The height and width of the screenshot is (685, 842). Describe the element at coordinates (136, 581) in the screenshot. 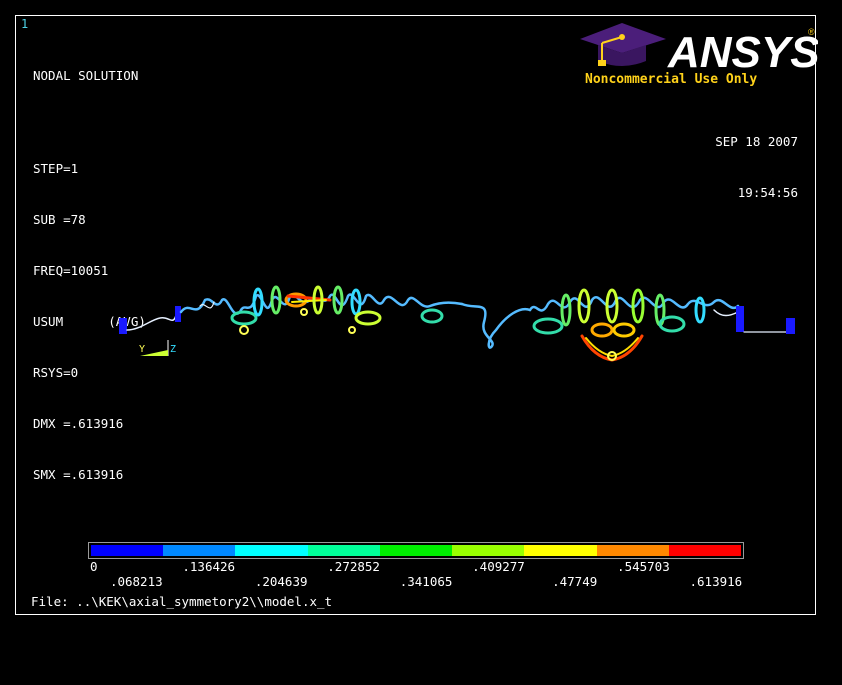

I see `legend-tick-label: .068213` at that location.